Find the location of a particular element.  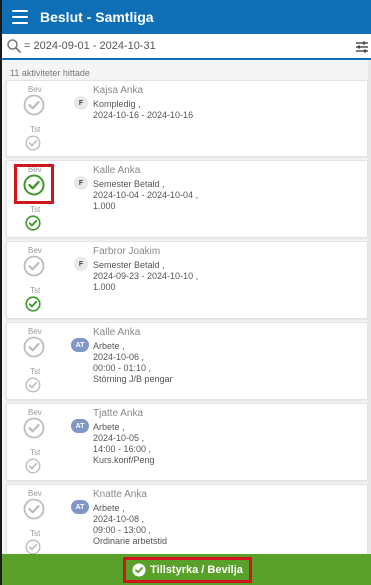

action-bar: Tillstyrka / Bevilja is located at coordinates (186, 569).